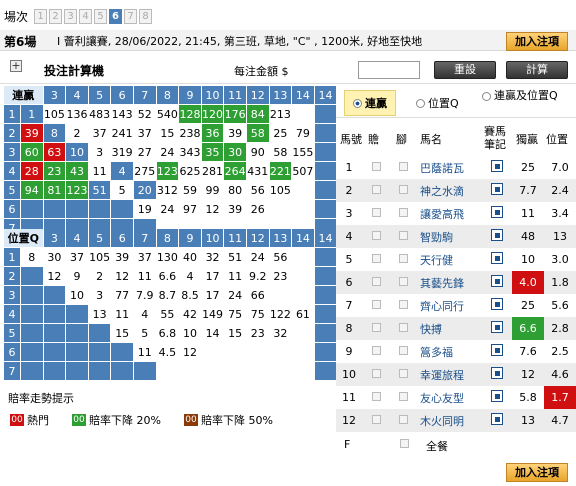  Describe the element at coordinates (449, 305) in the screenshot. I see `horse-name-link: 齊心同行` at that location.